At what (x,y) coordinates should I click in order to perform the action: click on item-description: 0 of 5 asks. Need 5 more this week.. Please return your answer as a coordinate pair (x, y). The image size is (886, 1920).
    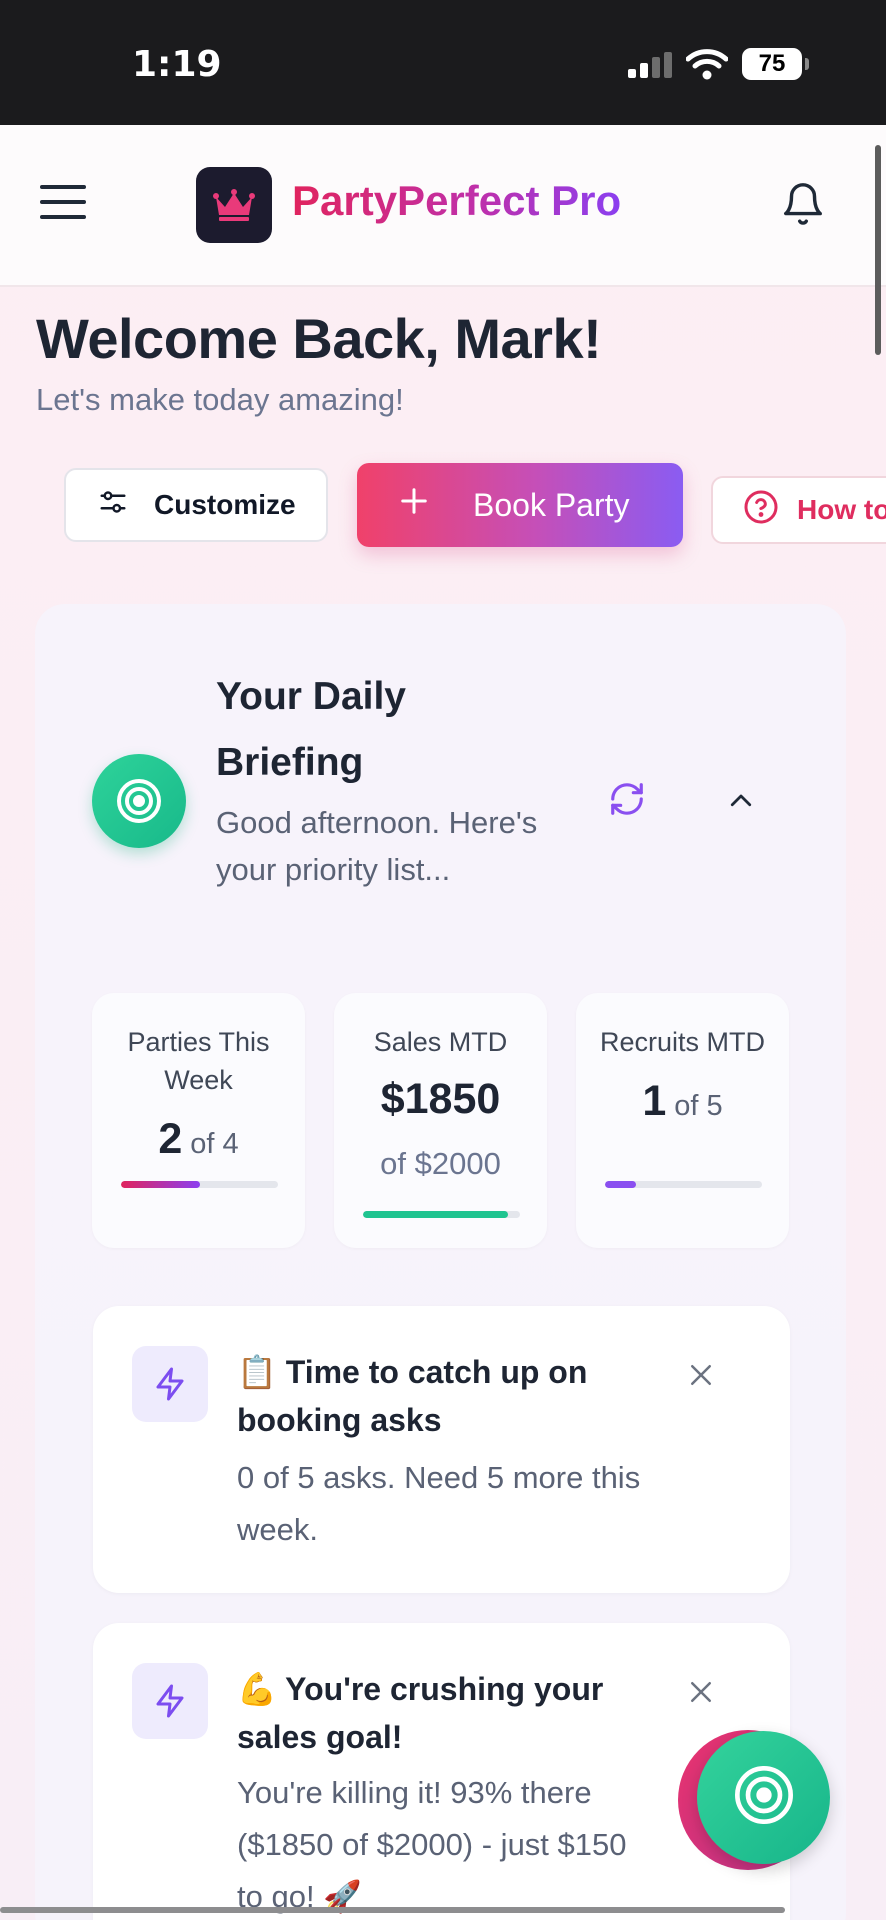
    Looking at the image, I should click on (439, 1503).